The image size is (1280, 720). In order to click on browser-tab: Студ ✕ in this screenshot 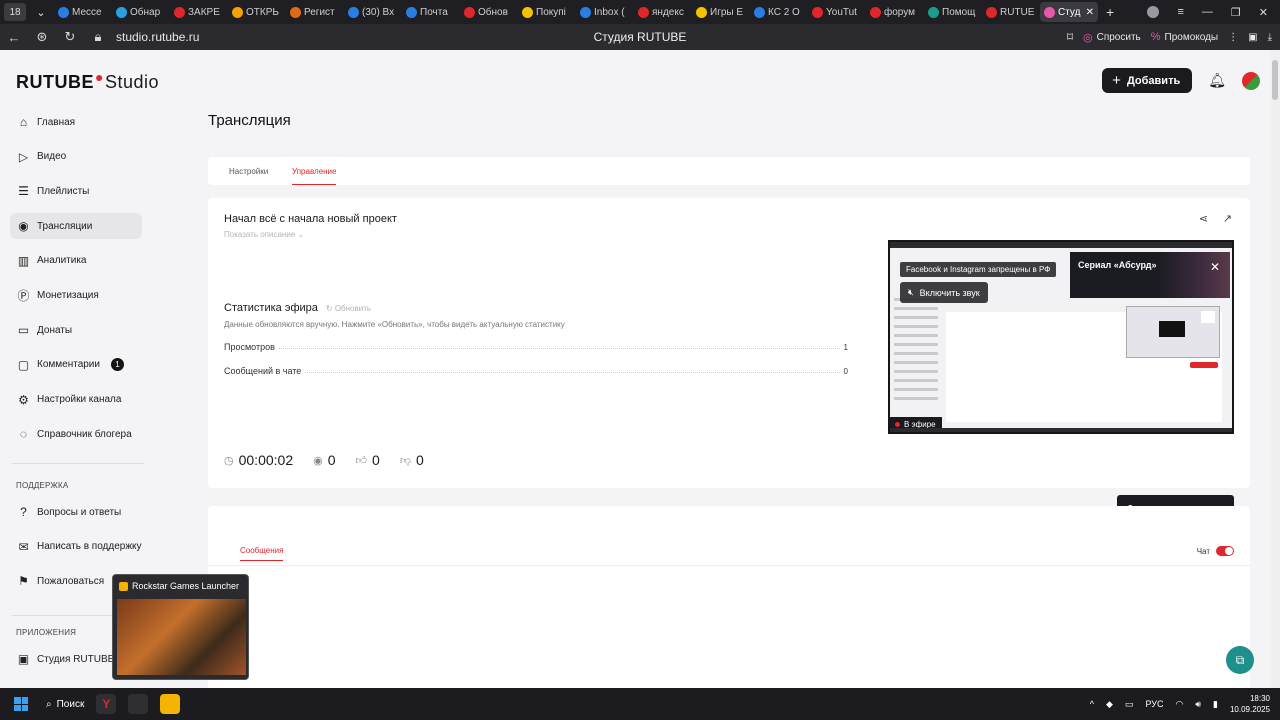, I will do `click(1069, 12)`.